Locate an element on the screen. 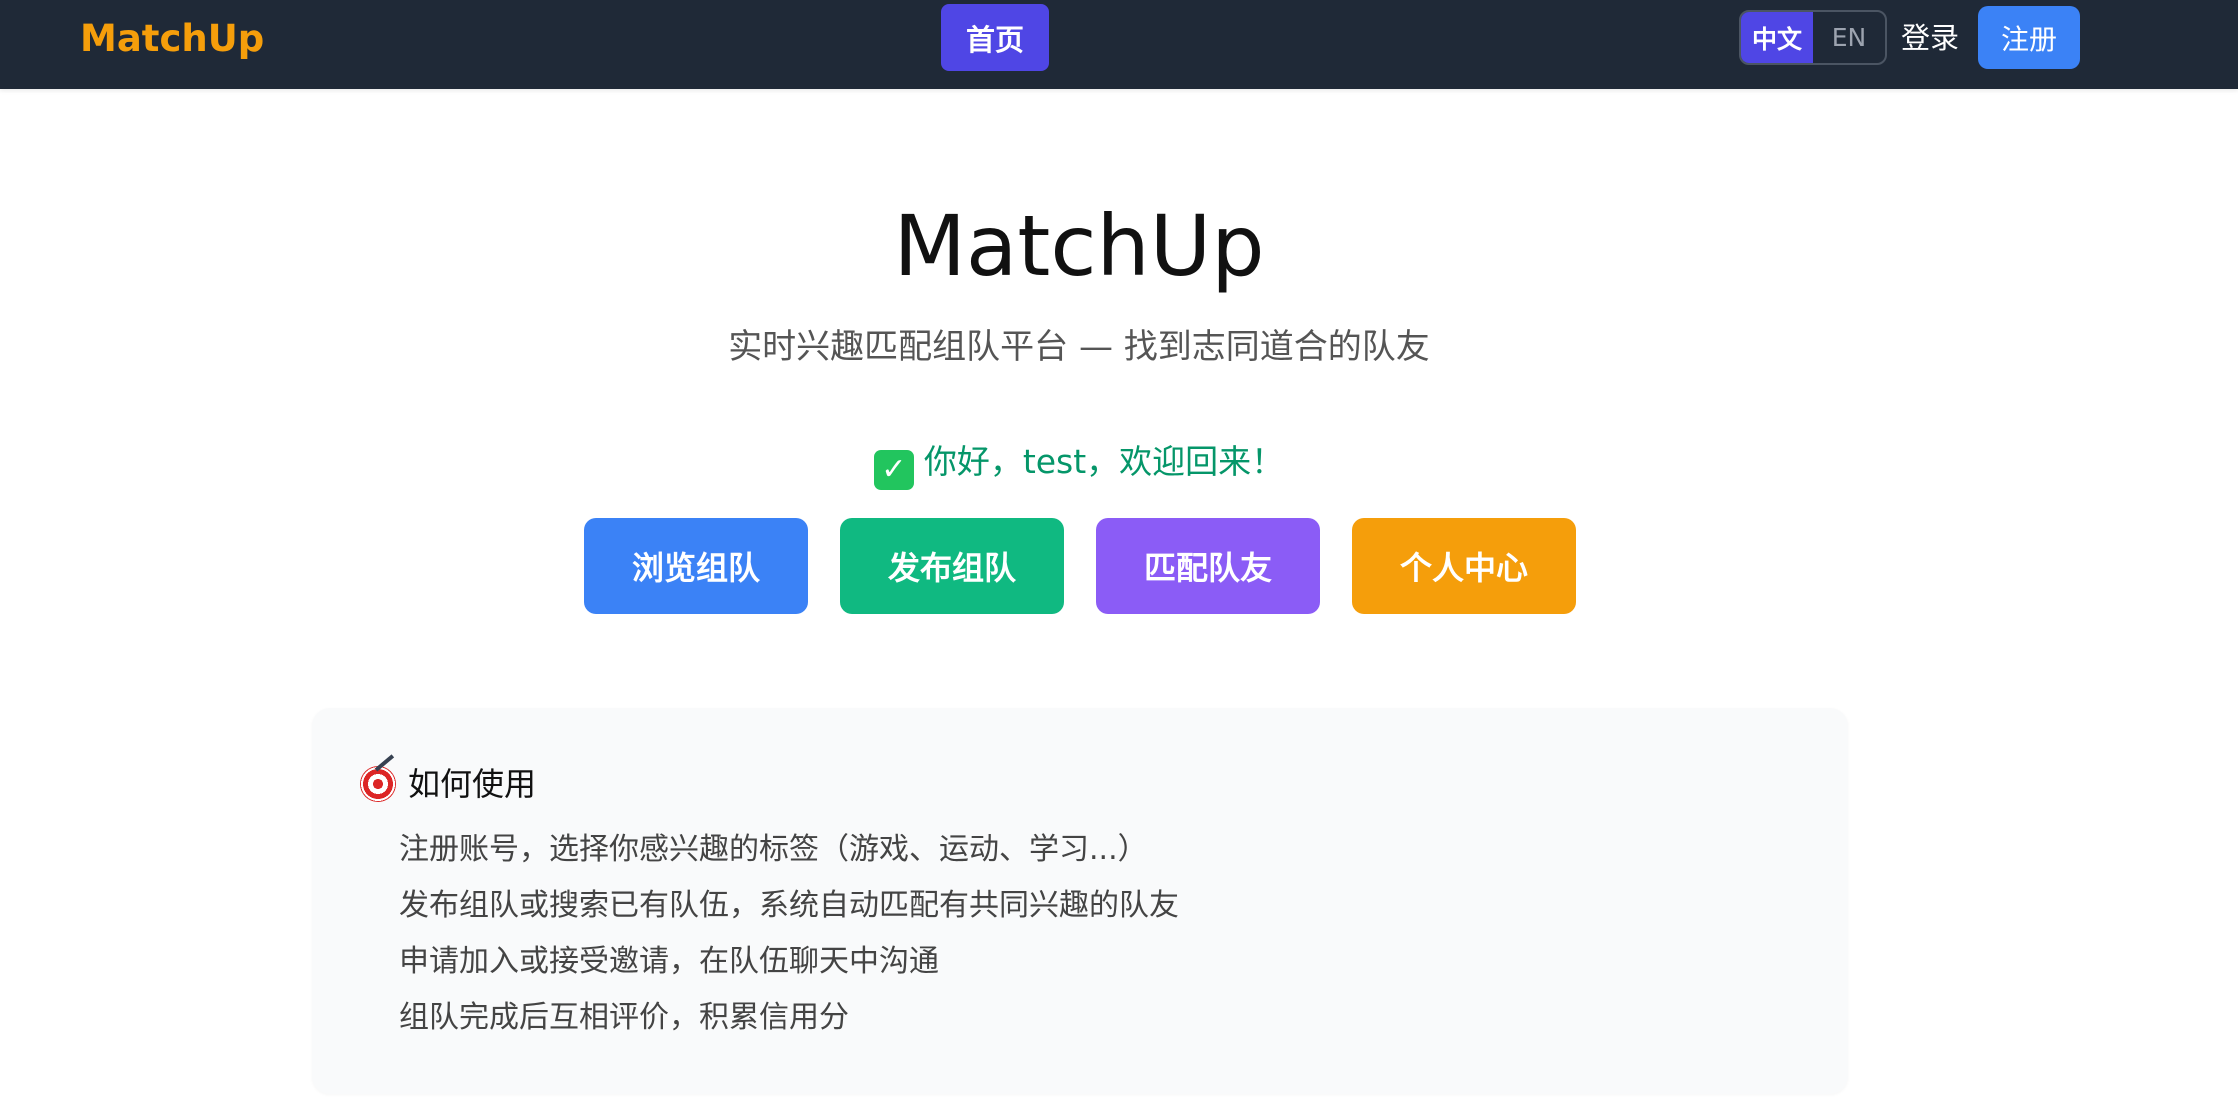 The width and height of the screenshot is (2238, 1116). register-button: 注册 is located at coordinates (2029, 37).